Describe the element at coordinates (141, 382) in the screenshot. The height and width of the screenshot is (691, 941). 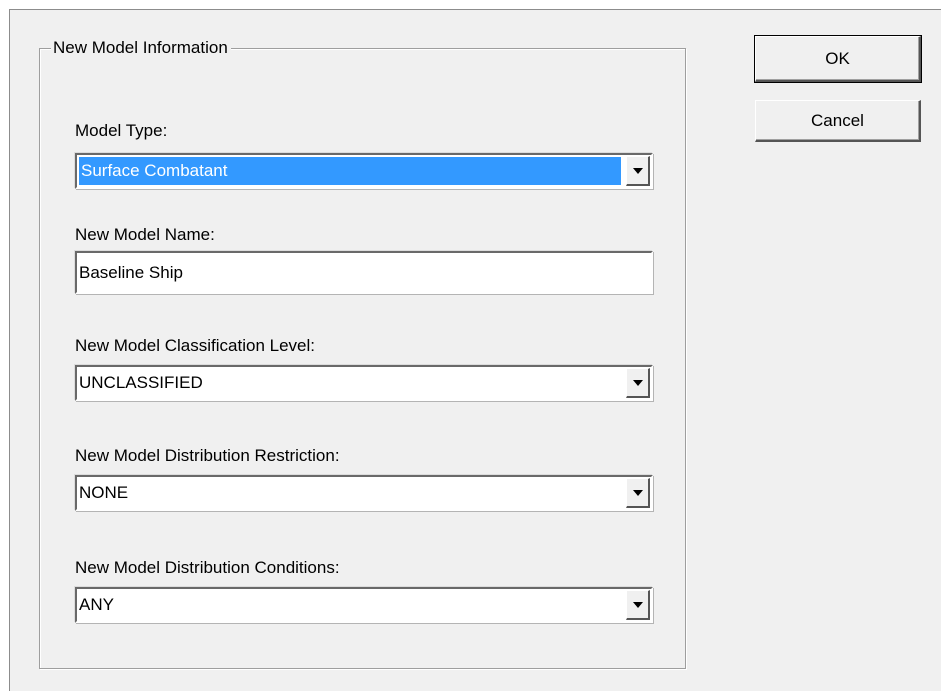
I see `classification-level-value: UNCLASSIFIED` at that location.